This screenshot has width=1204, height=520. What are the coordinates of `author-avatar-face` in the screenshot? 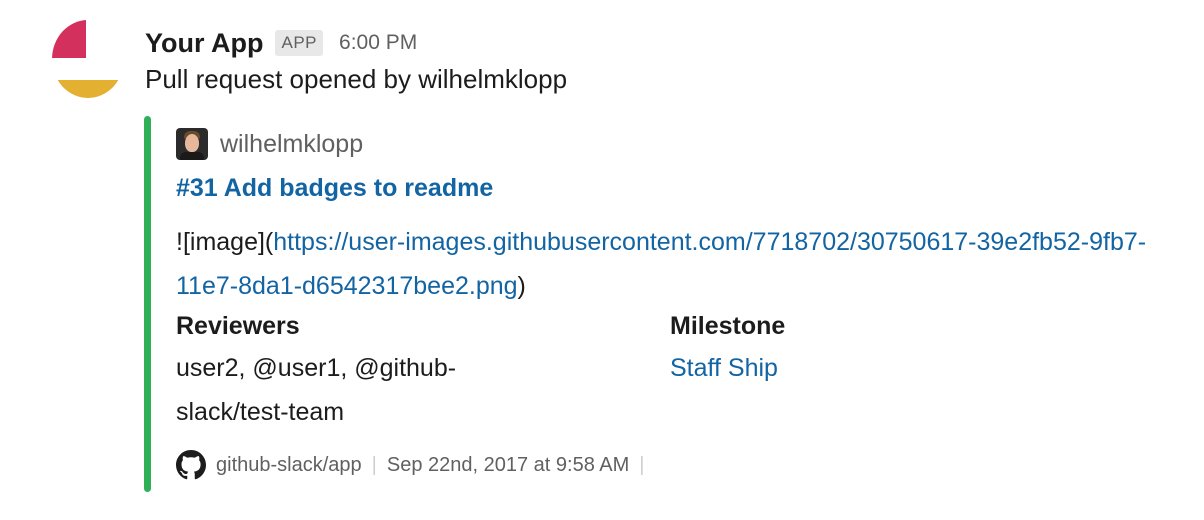 It's located at (192, 143).